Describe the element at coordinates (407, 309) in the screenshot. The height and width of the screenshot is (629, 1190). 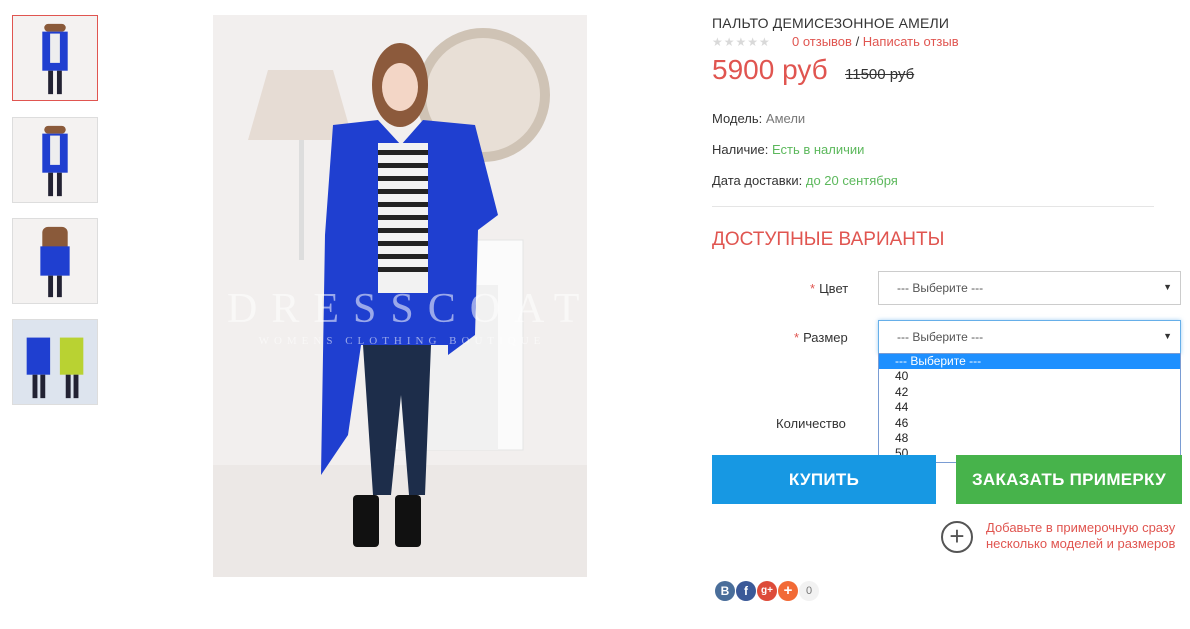
I see `watermark-main: DRESSCOAT` at that location.